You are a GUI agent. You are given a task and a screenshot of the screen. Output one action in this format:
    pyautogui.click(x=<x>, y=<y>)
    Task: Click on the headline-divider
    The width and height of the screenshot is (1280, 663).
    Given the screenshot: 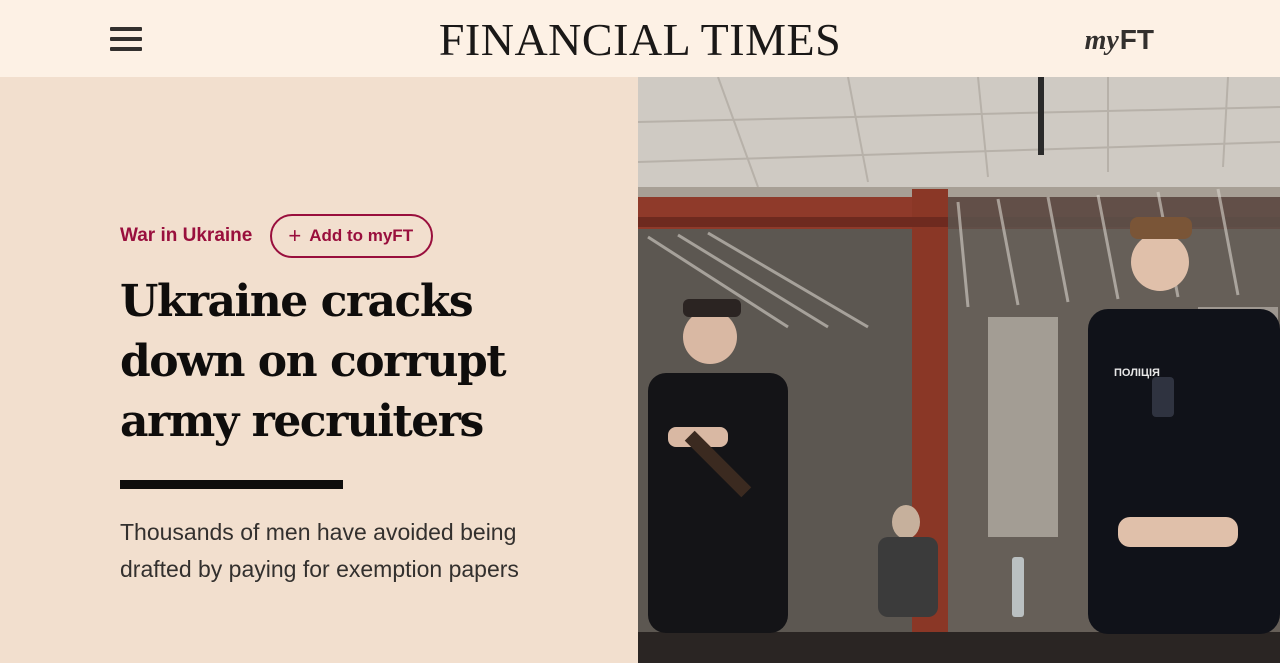 What is the action you would take?
    pyautogui.click(x=231, y=484)
    